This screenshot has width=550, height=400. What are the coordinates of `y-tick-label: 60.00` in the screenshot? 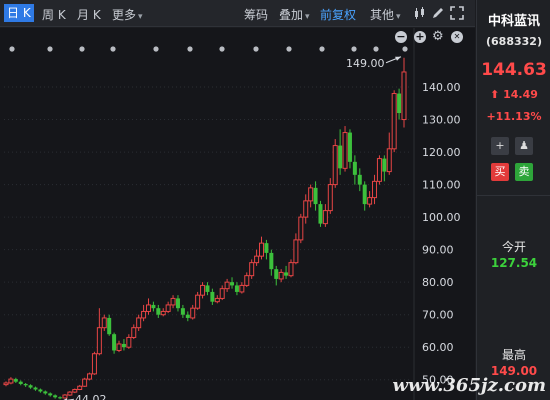 It's located at (438, 347).